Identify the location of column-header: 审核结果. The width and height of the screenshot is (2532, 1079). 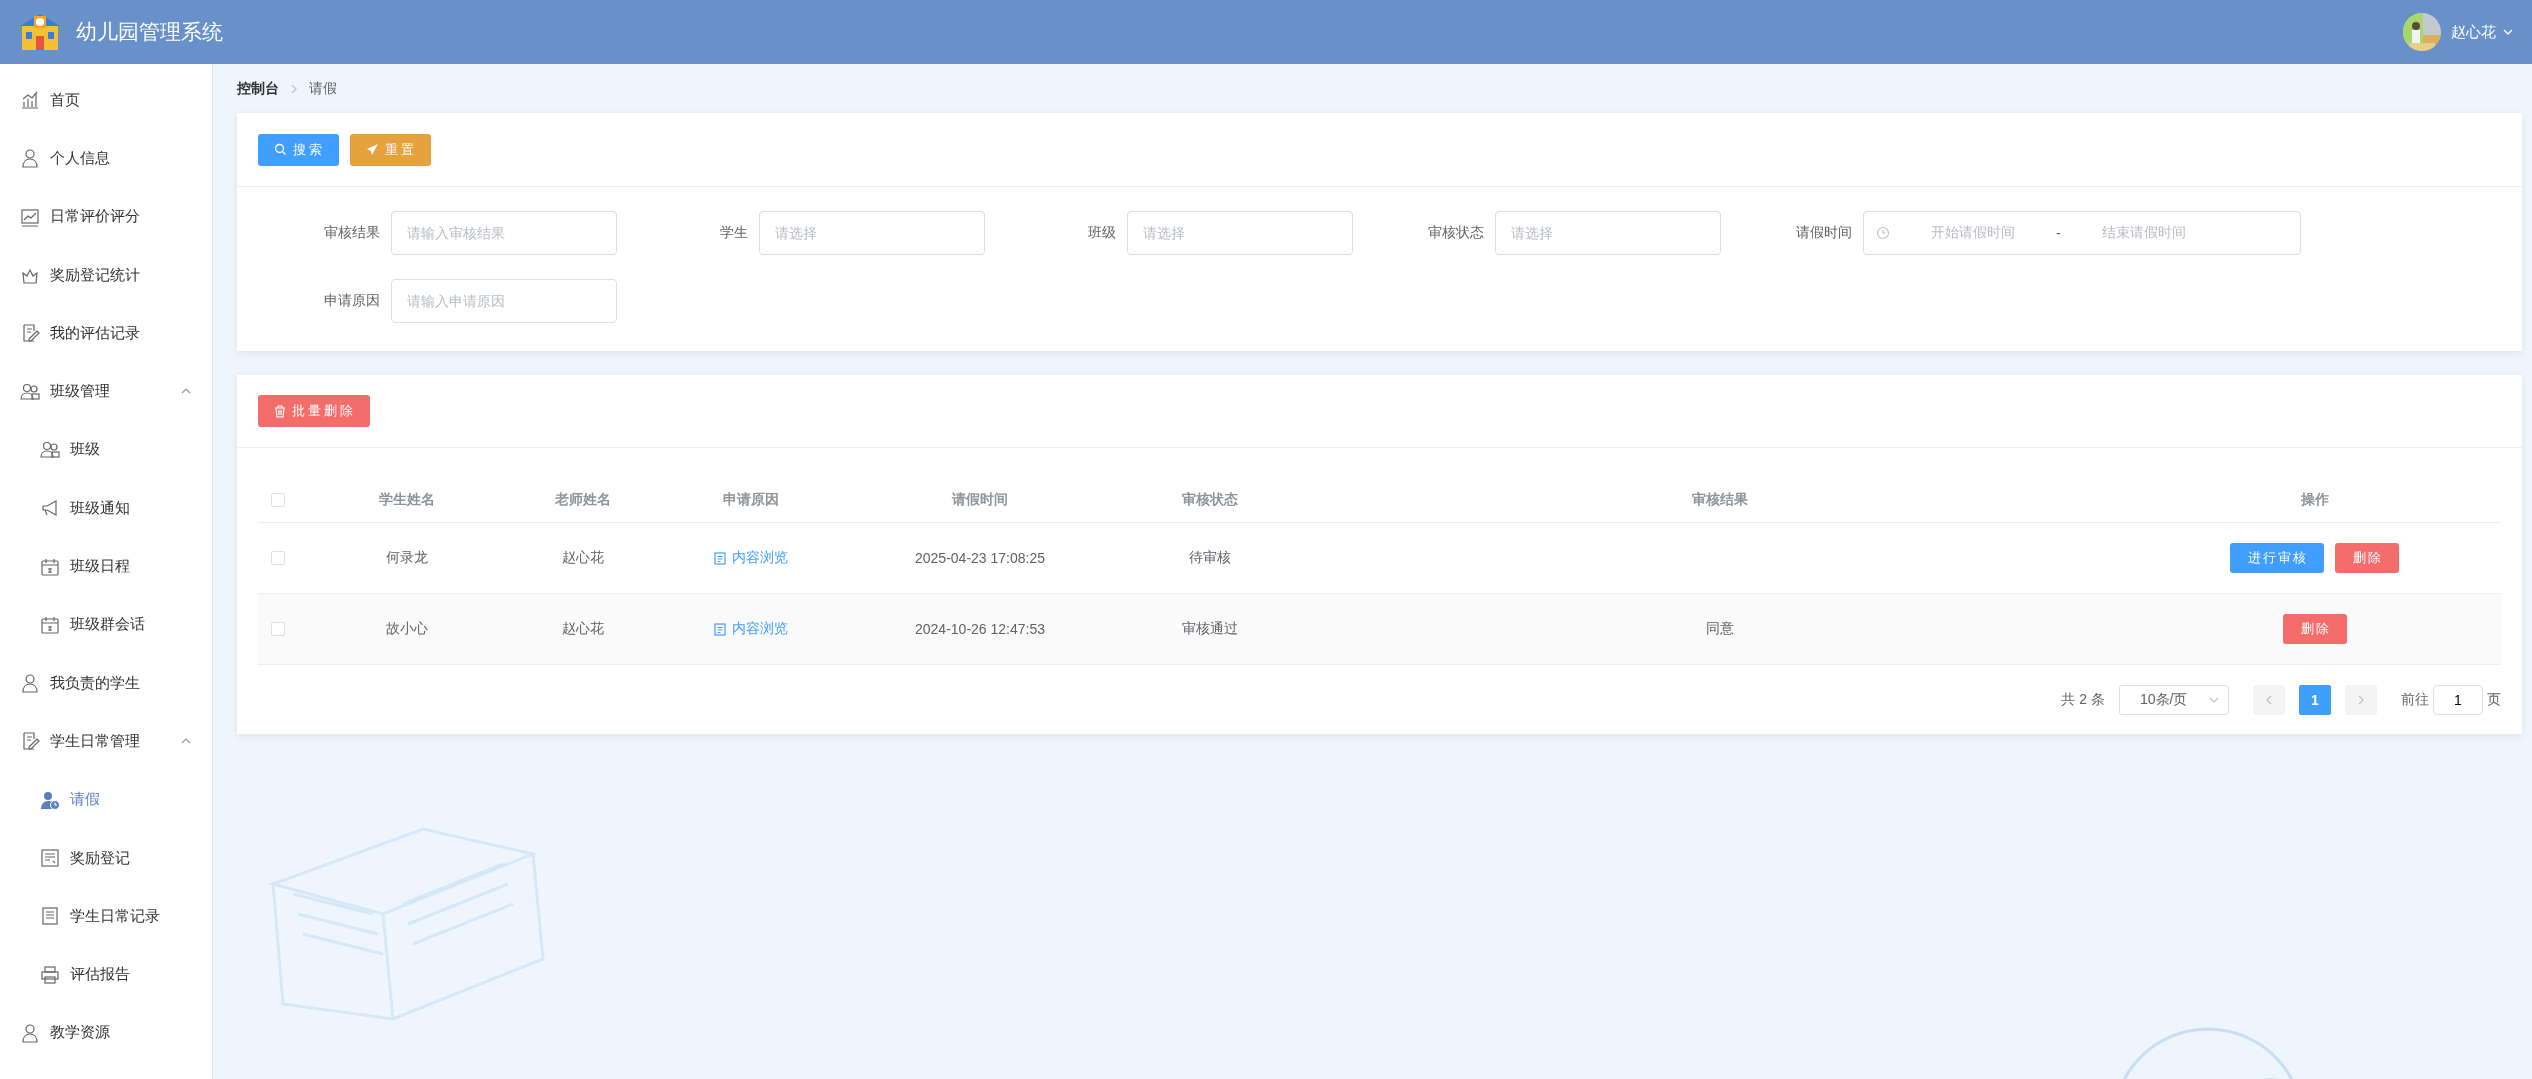
(1720, 499).